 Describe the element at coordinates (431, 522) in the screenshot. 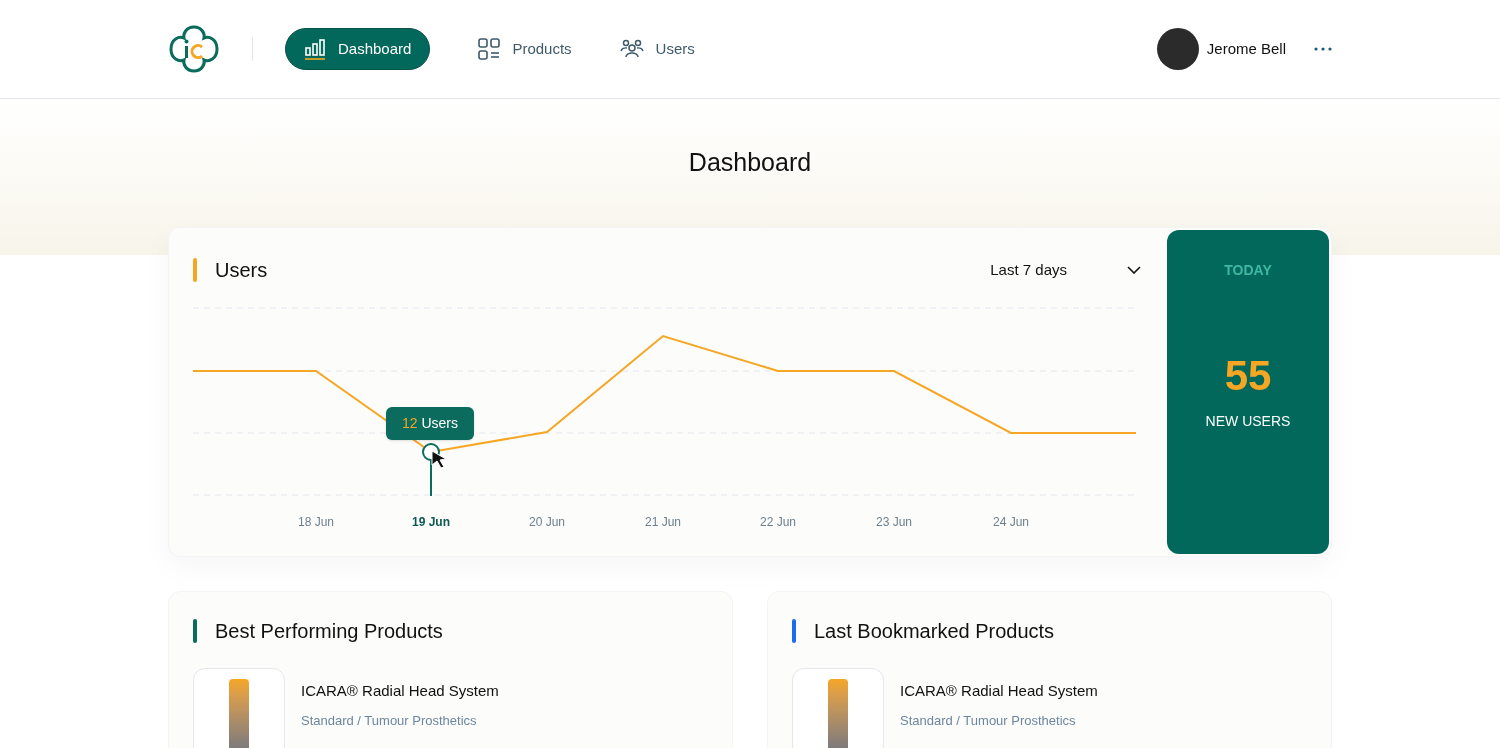

I see `x-axis-label: 19 Jun` at that location.